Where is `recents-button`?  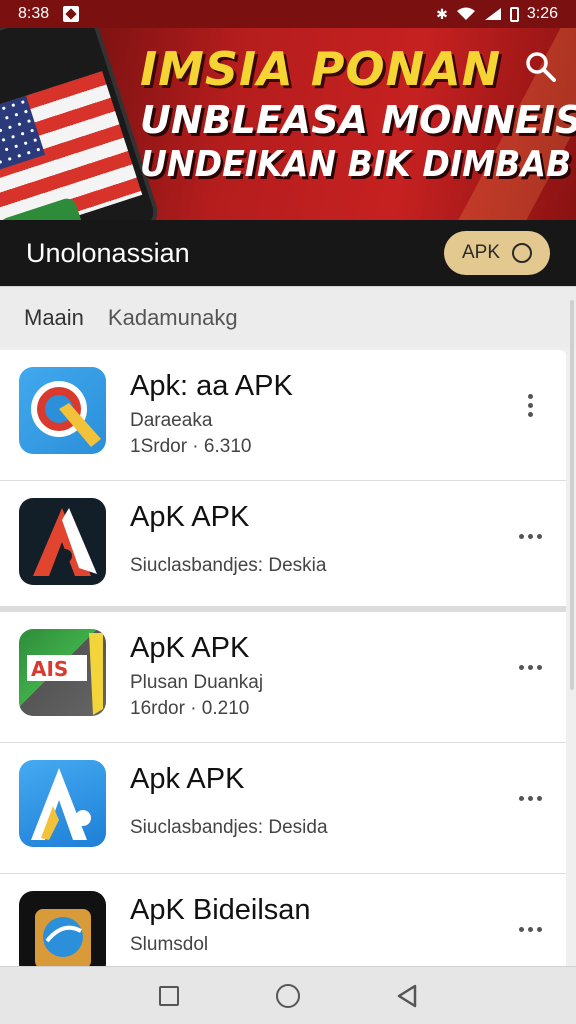 recents-button is located at coordinates (169, 996).